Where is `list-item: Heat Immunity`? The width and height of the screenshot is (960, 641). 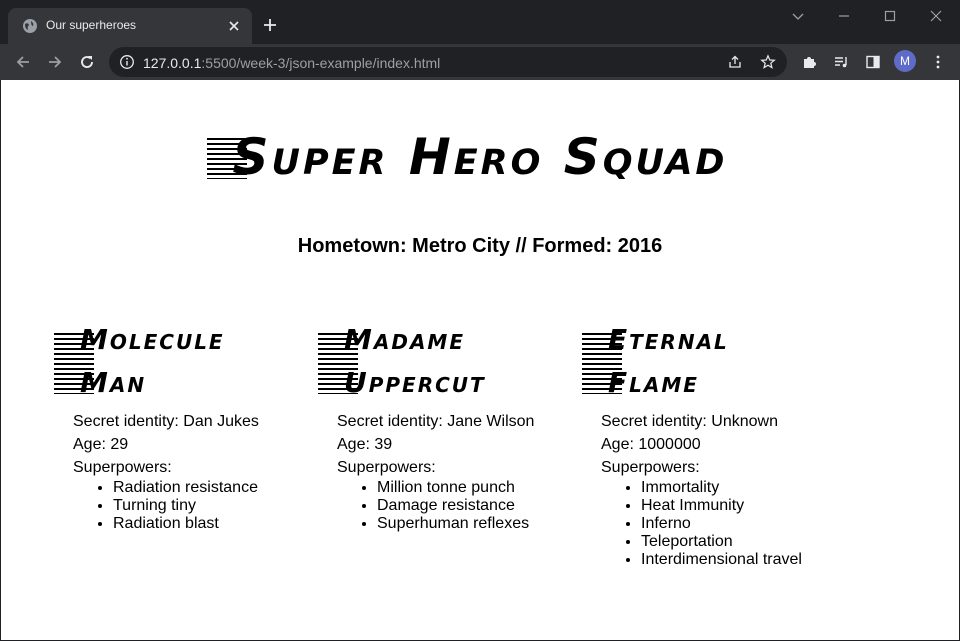
list-item: Heat Immunity is located at coordinates (736, 506).